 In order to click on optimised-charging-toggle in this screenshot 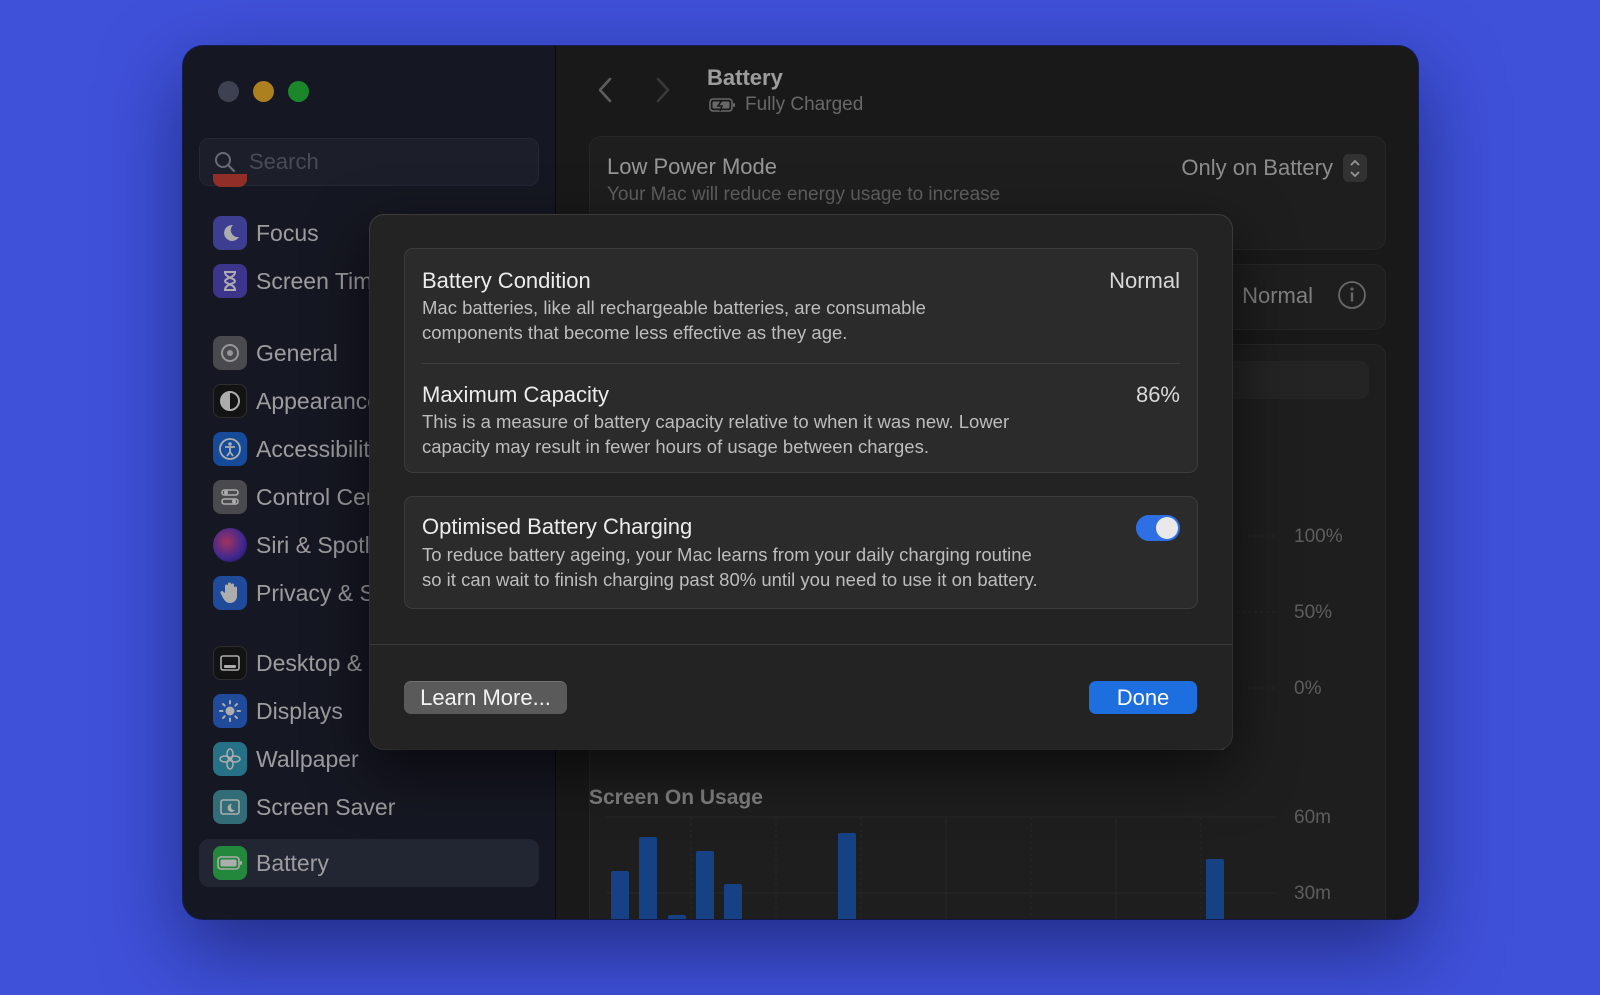, I will do `click(1158, 528)`.